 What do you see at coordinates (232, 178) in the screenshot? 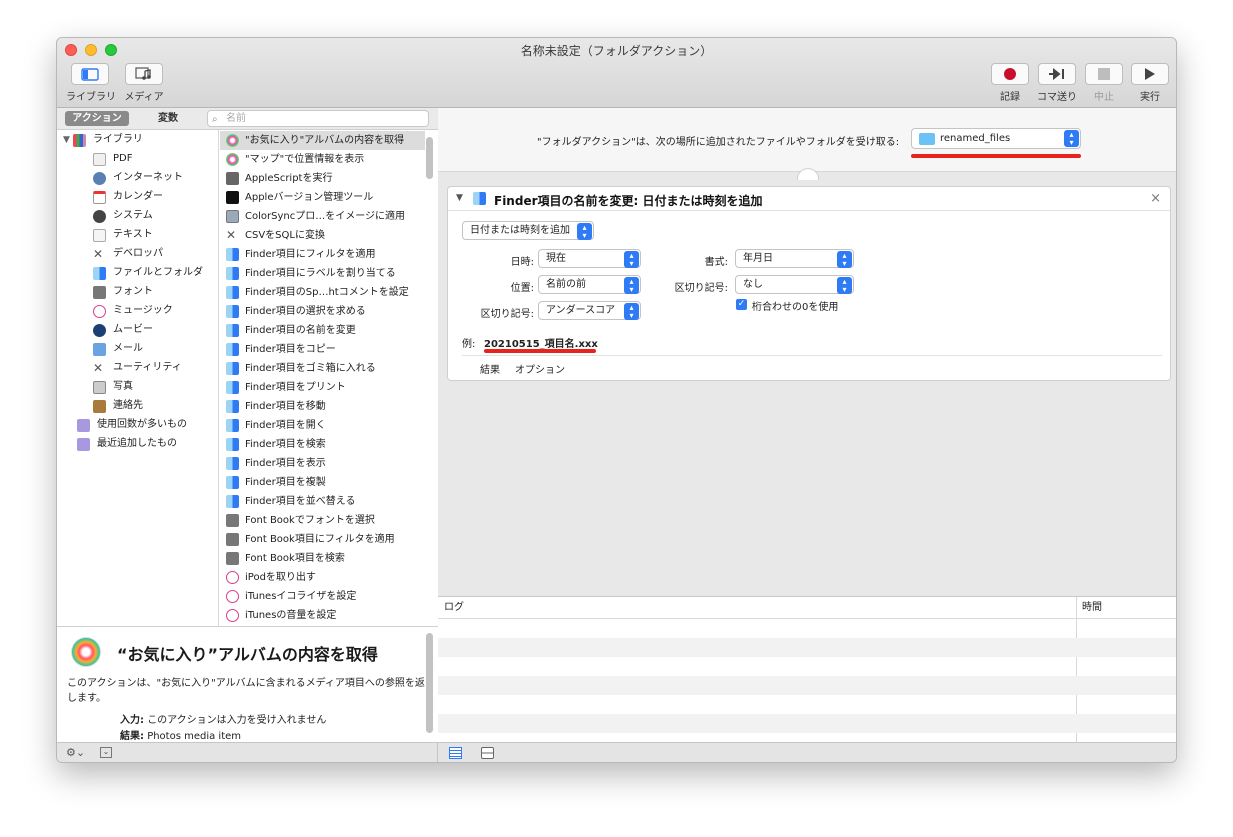
I see `script-icon` at bounding box center [232, 178].